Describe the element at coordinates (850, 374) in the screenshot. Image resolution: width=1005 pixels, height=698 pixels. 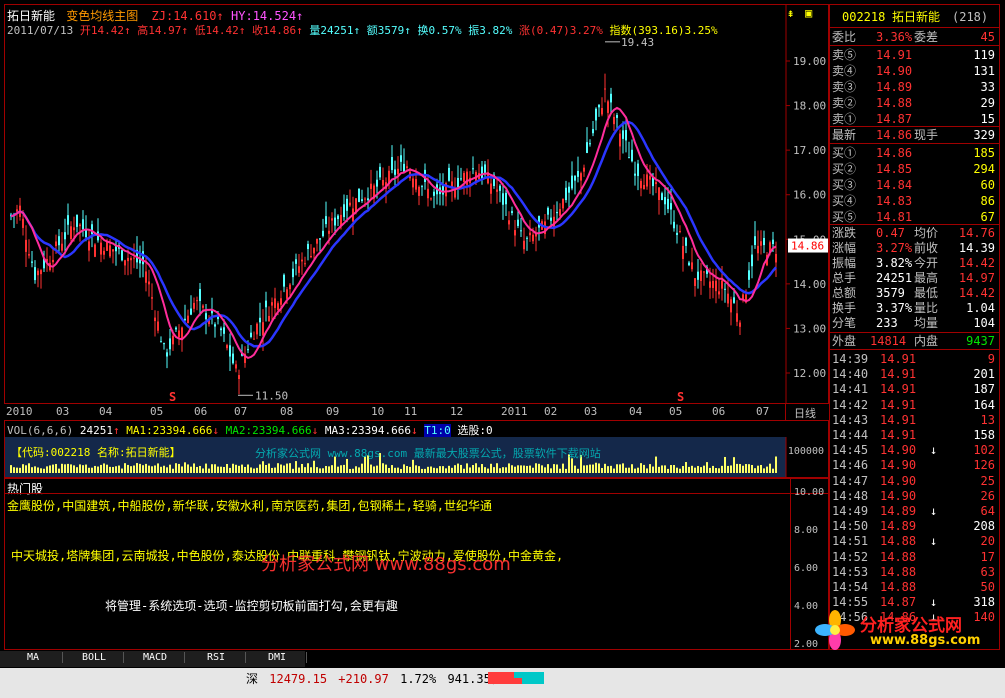
I see `tick-time: 14:40` at that location.